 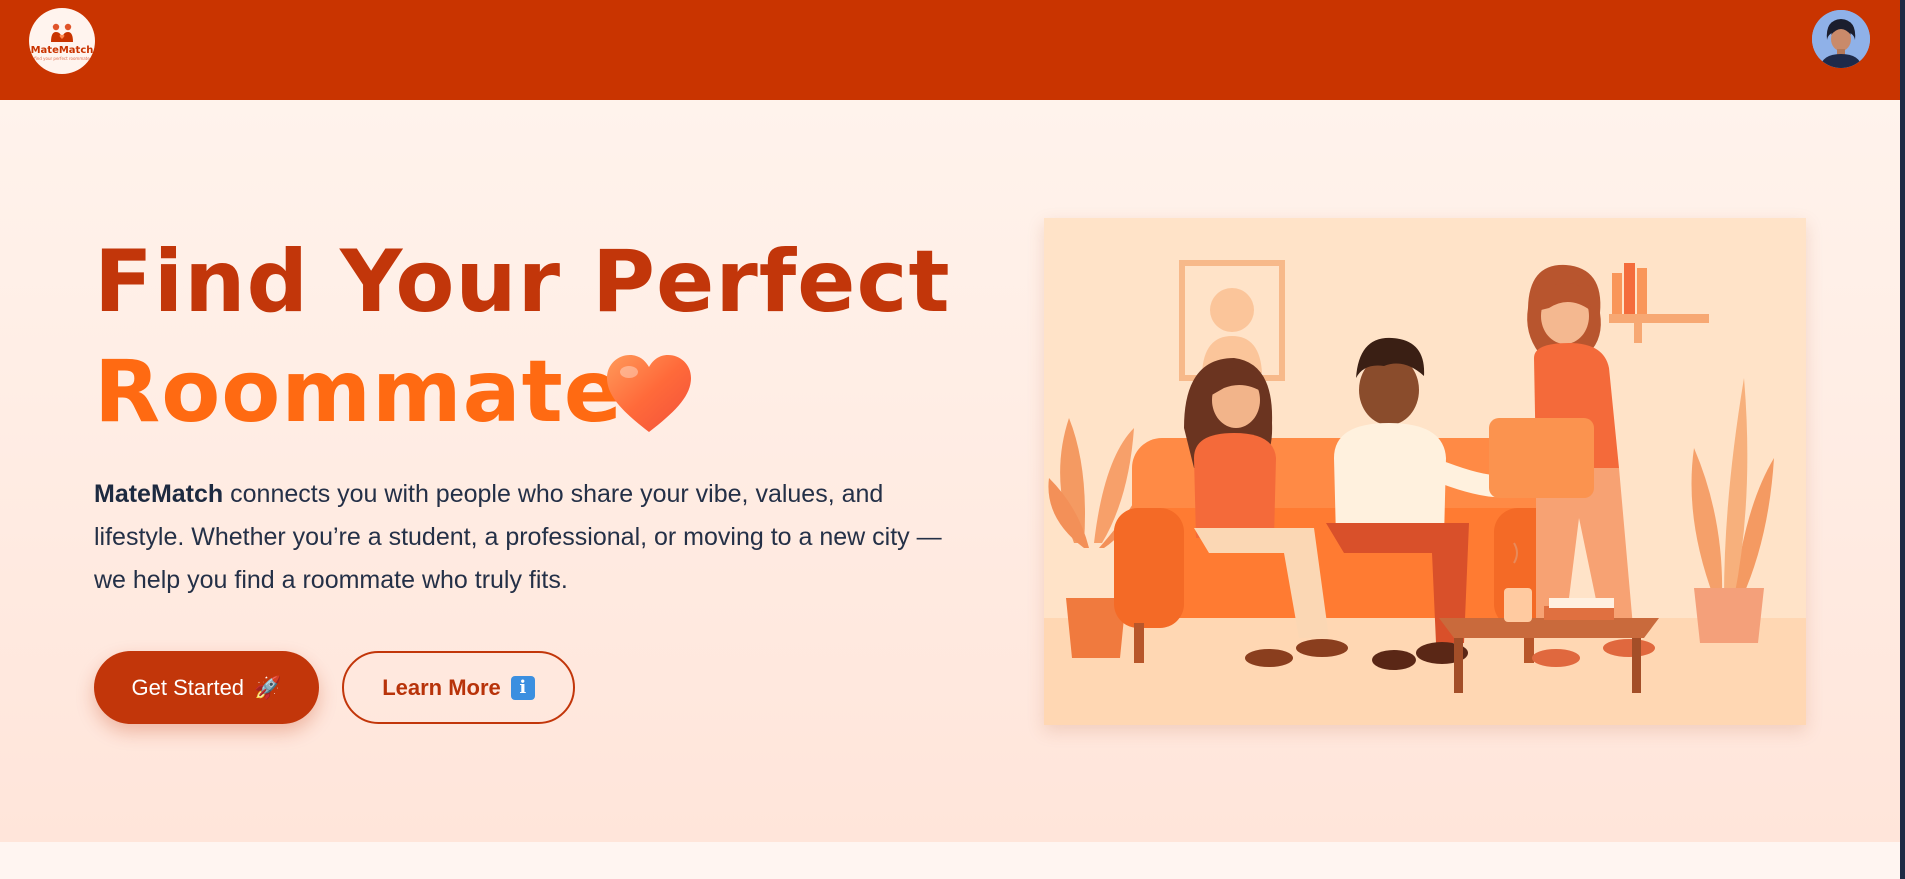 I want to click on get-started-label: Get Started, so click(x=188, y=687).